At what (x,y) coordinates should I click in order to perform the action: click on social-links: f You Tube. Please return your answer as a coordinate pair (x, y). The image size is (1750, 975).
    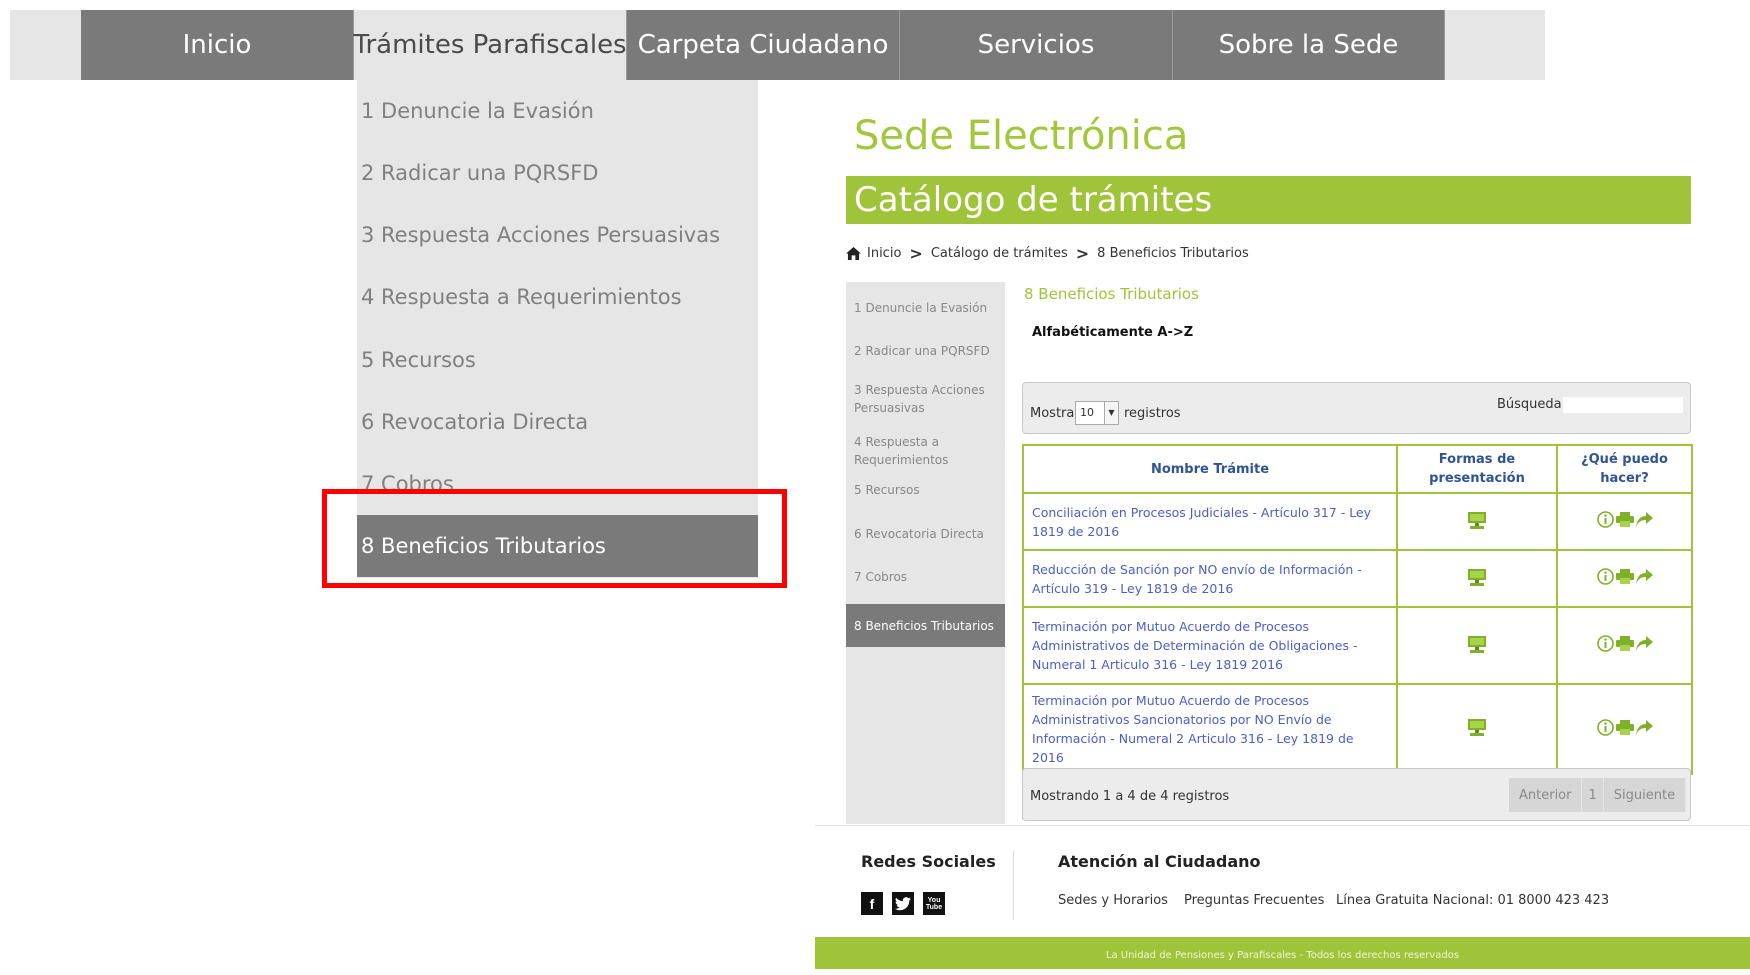
    Looking at the image, I should click on (903, 903).